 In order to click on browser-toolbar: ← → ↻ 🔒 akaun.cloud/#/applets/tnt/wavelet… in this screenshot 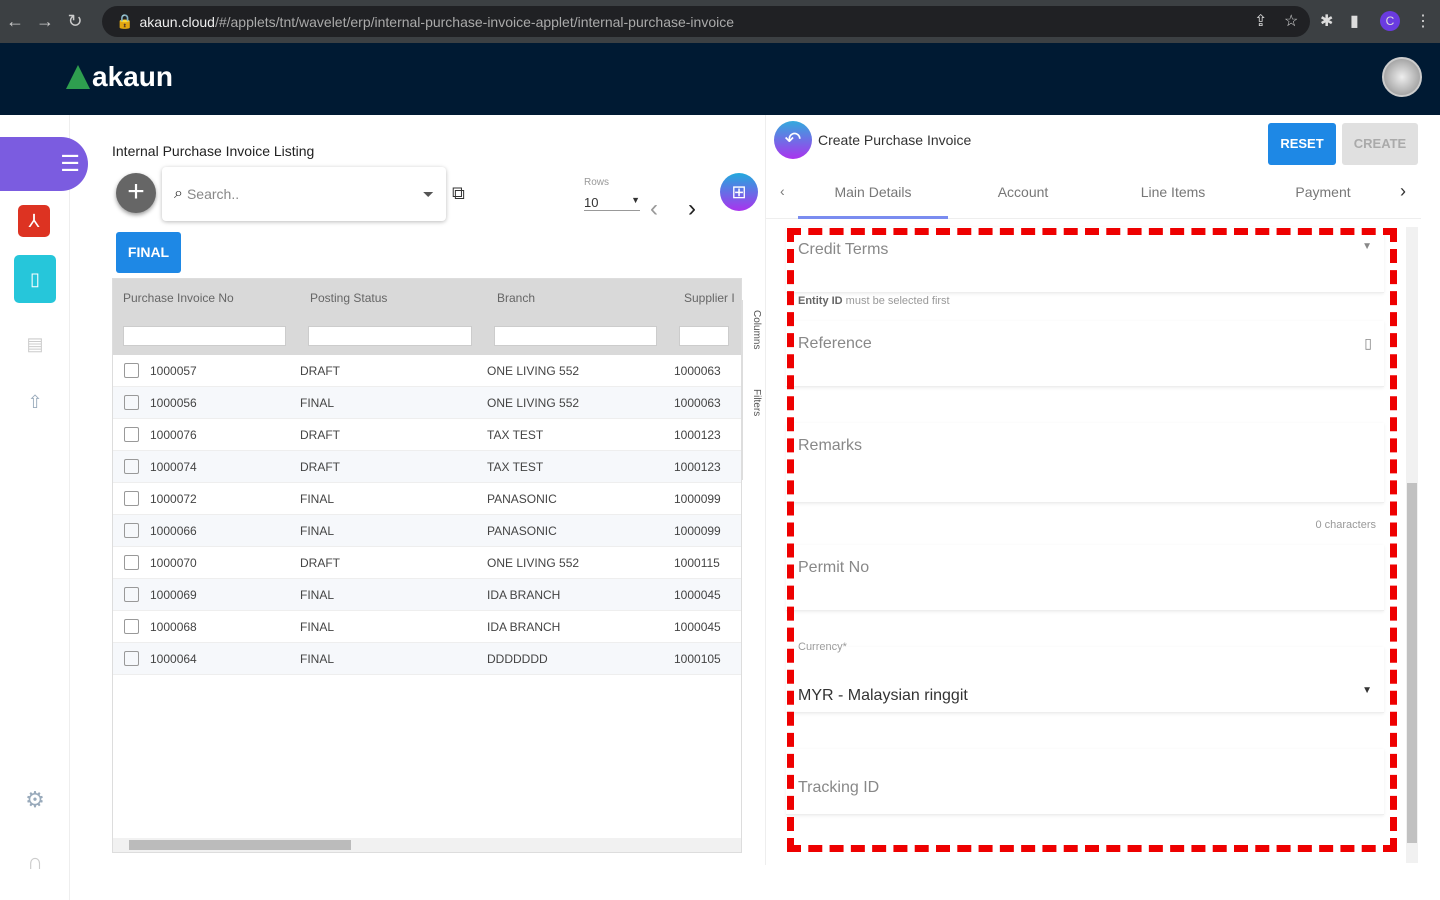, I will do `click(720, 21)`.